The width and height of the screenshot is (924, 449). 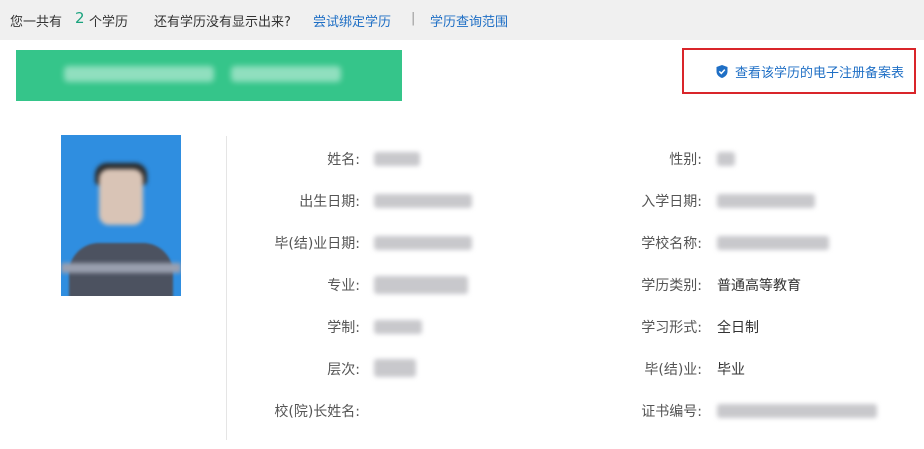 I want to click on label-principal-name: 校(院)长姓名:, so click(x=317, y=412).